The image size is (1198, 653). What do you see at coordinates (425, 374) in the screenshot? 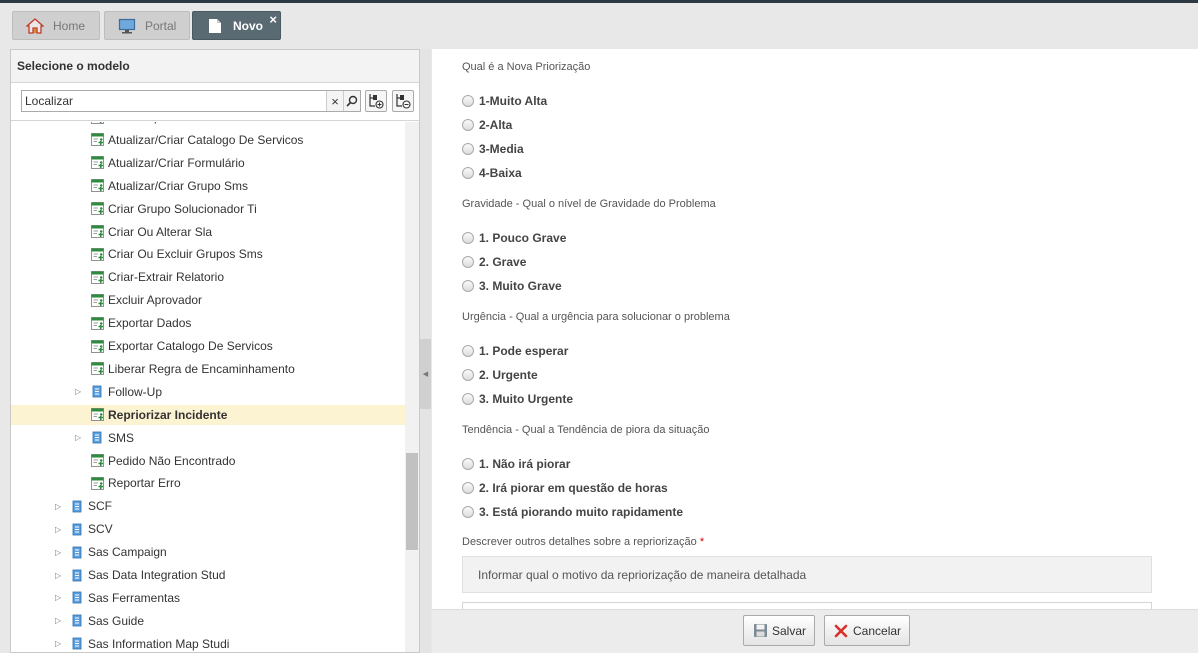
I see `collapse-panel-handle: ◀` at bounding box center [425, 374].